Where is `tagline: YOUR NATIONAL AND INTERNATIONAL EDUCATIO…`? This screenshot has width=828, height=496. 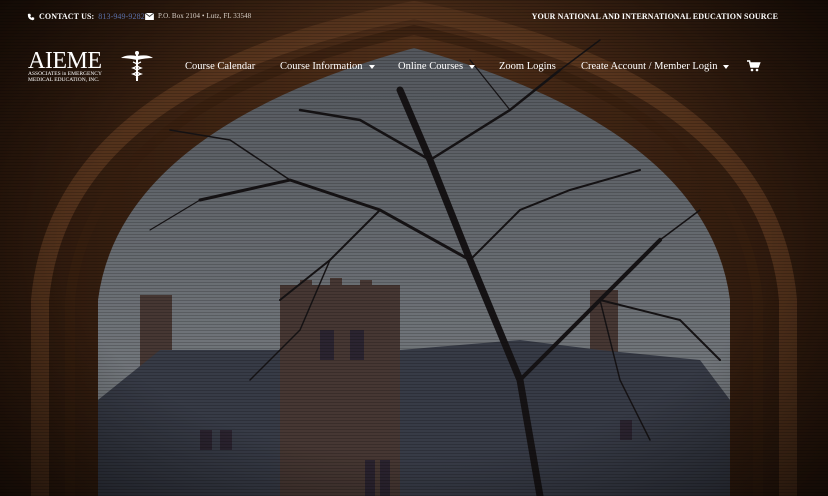
tagline: YOUR NATIONAL AND INTERNATIONAL EDUCATIO… is located at coordinates (654, 16).